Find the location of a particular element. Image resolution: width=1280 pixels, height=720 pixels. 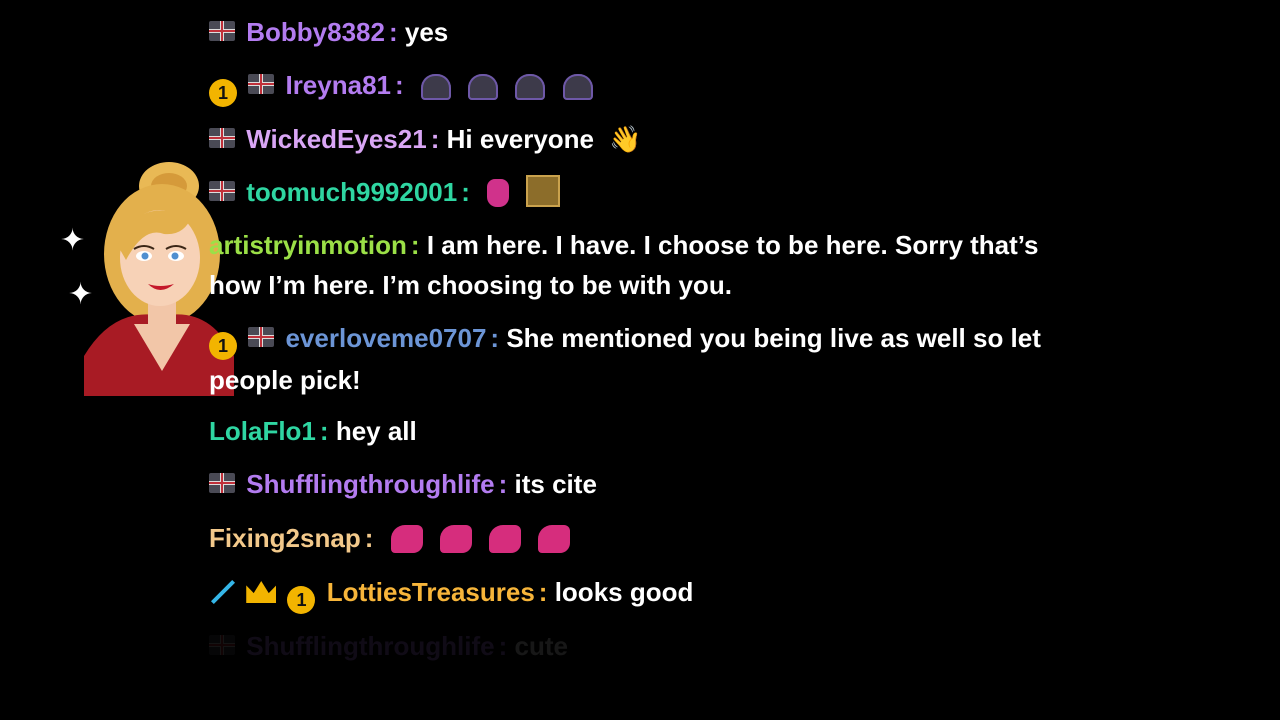

username: LolaFlo1 is located at coordinates (262, 431).